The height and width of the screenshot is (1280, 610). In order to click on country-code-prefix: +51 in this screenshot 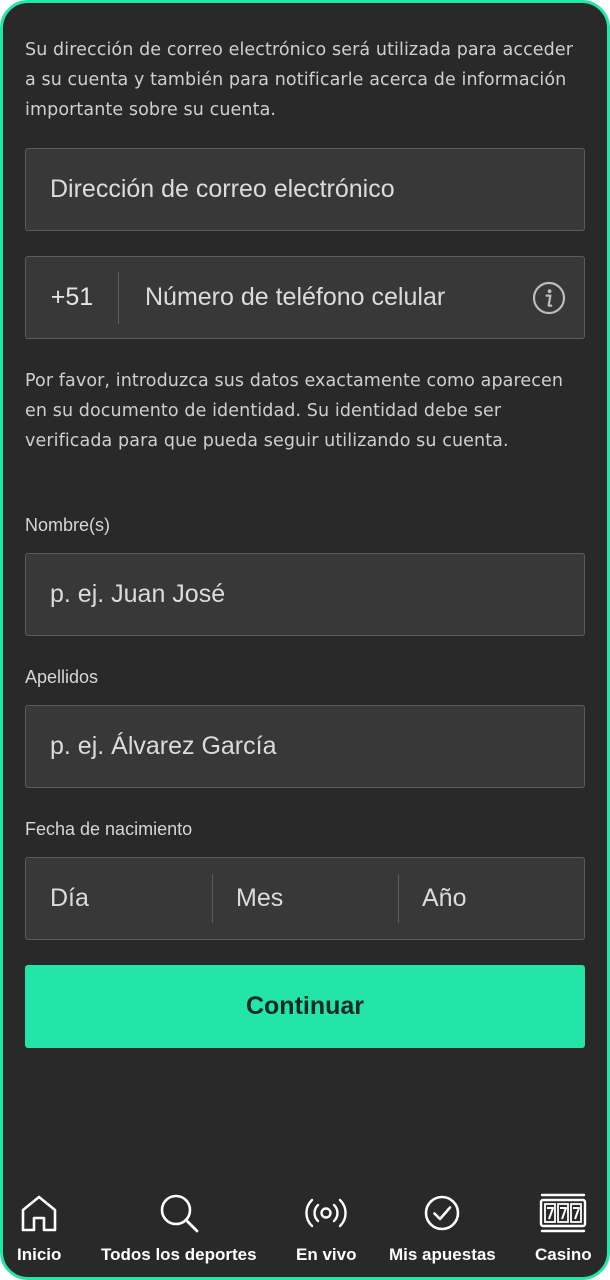, I will do `click(72, 297)`.